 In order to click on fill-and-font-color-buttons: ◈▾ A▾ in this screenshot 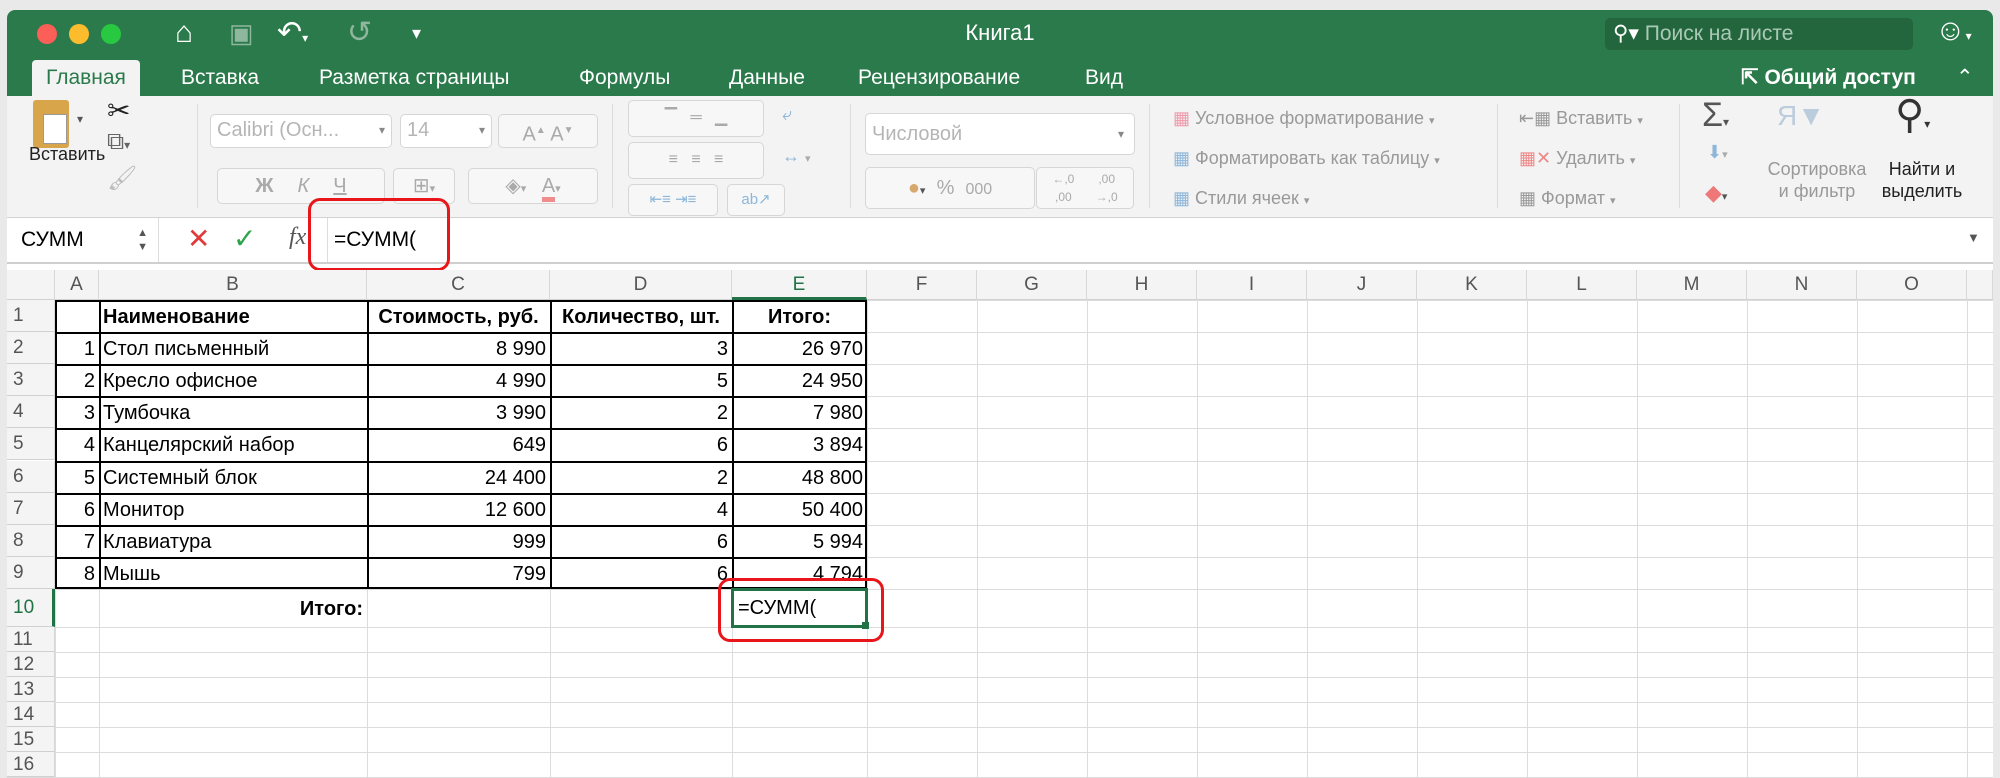, I will do `click(533, 186)`.